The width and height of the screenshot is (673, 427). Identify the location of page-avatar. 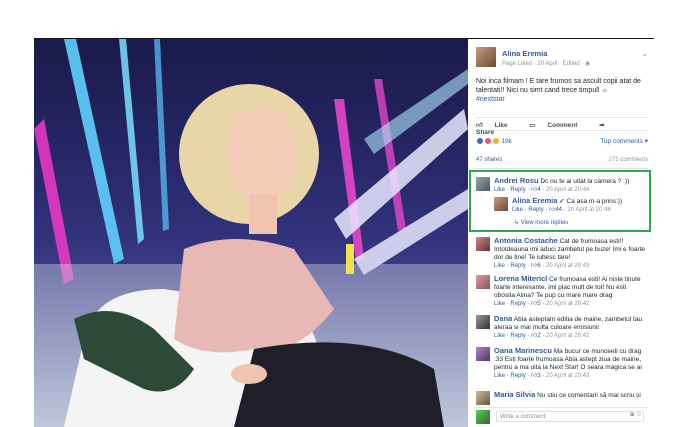
(486, 57).